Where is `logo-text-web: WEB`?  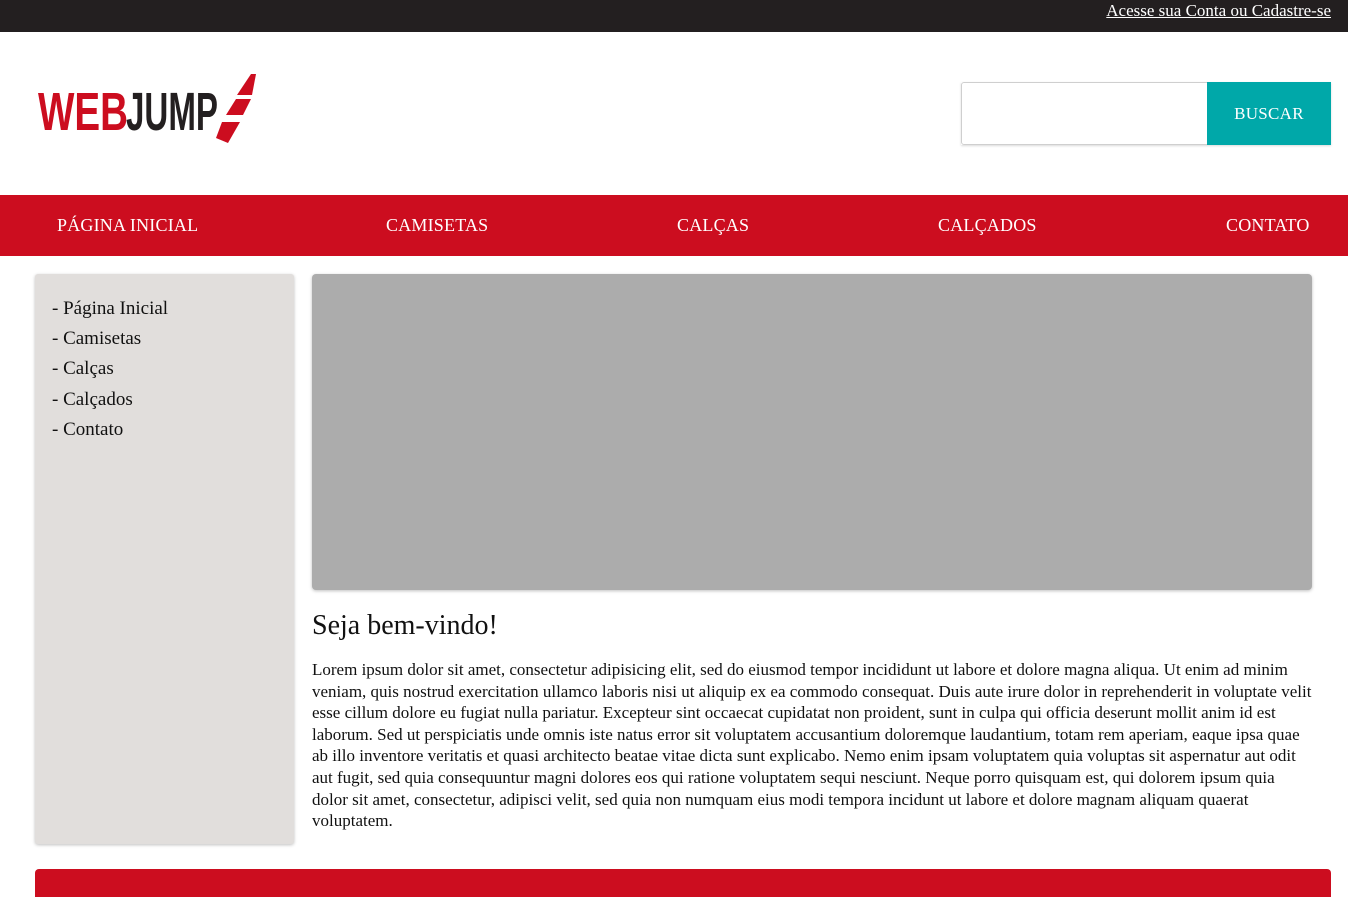 logo-text-web: WEB is located at coordinates (83, 112).